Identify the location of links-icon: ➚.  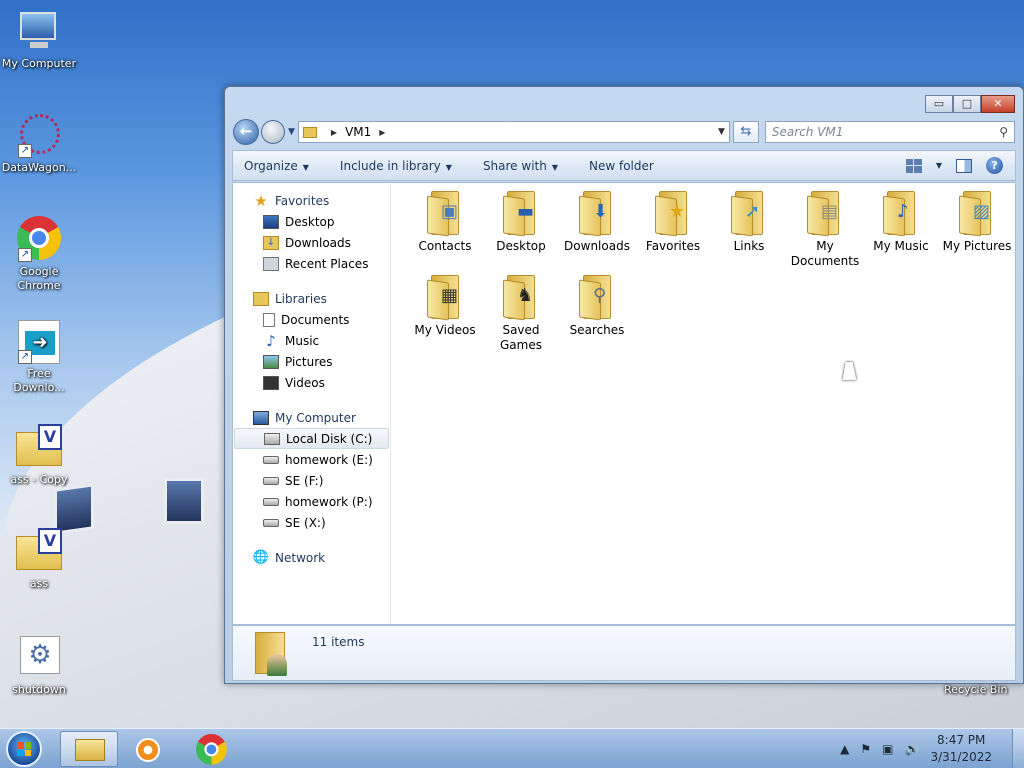
(749, 214).